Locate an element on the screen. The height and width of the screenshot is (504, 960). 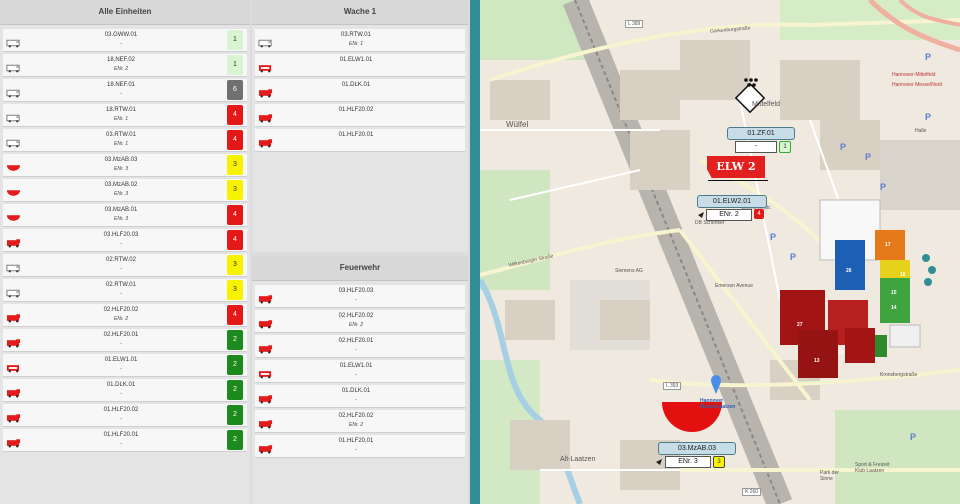
place-label: Park der Sinne is located at coordinates (829, 476).